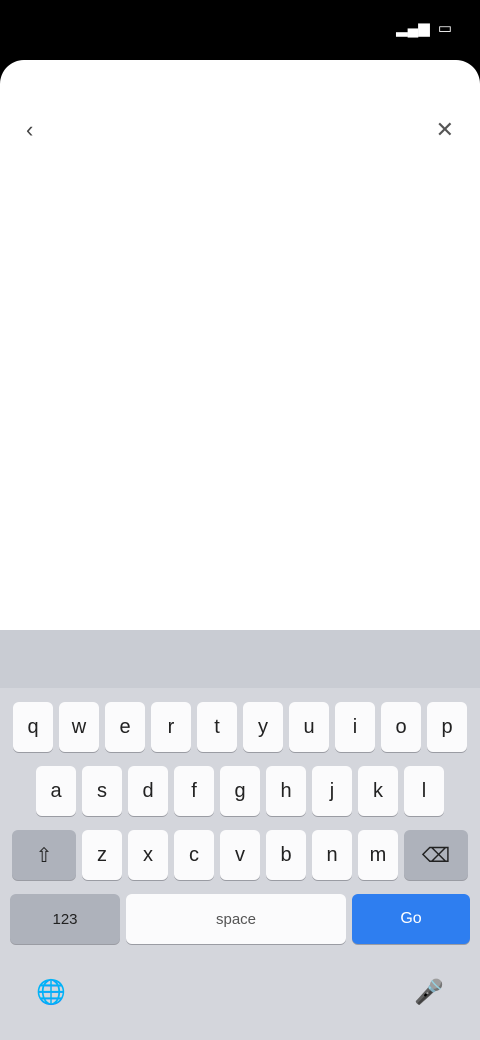 The width and height of the screenshot is (480, 1040). Describe the element at coordinates (401, 727) in the screenshot. I see `key-o: o` at that location.